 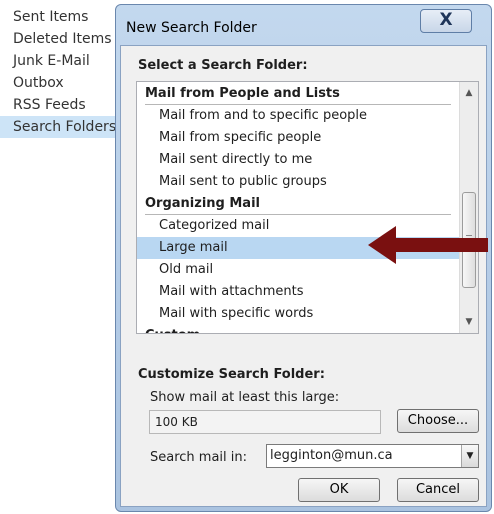 What do you see at coordinates (298, 182) in the screenshot?
I see `list-item: Mail sent to public groups` at bounding box center [298, 182].